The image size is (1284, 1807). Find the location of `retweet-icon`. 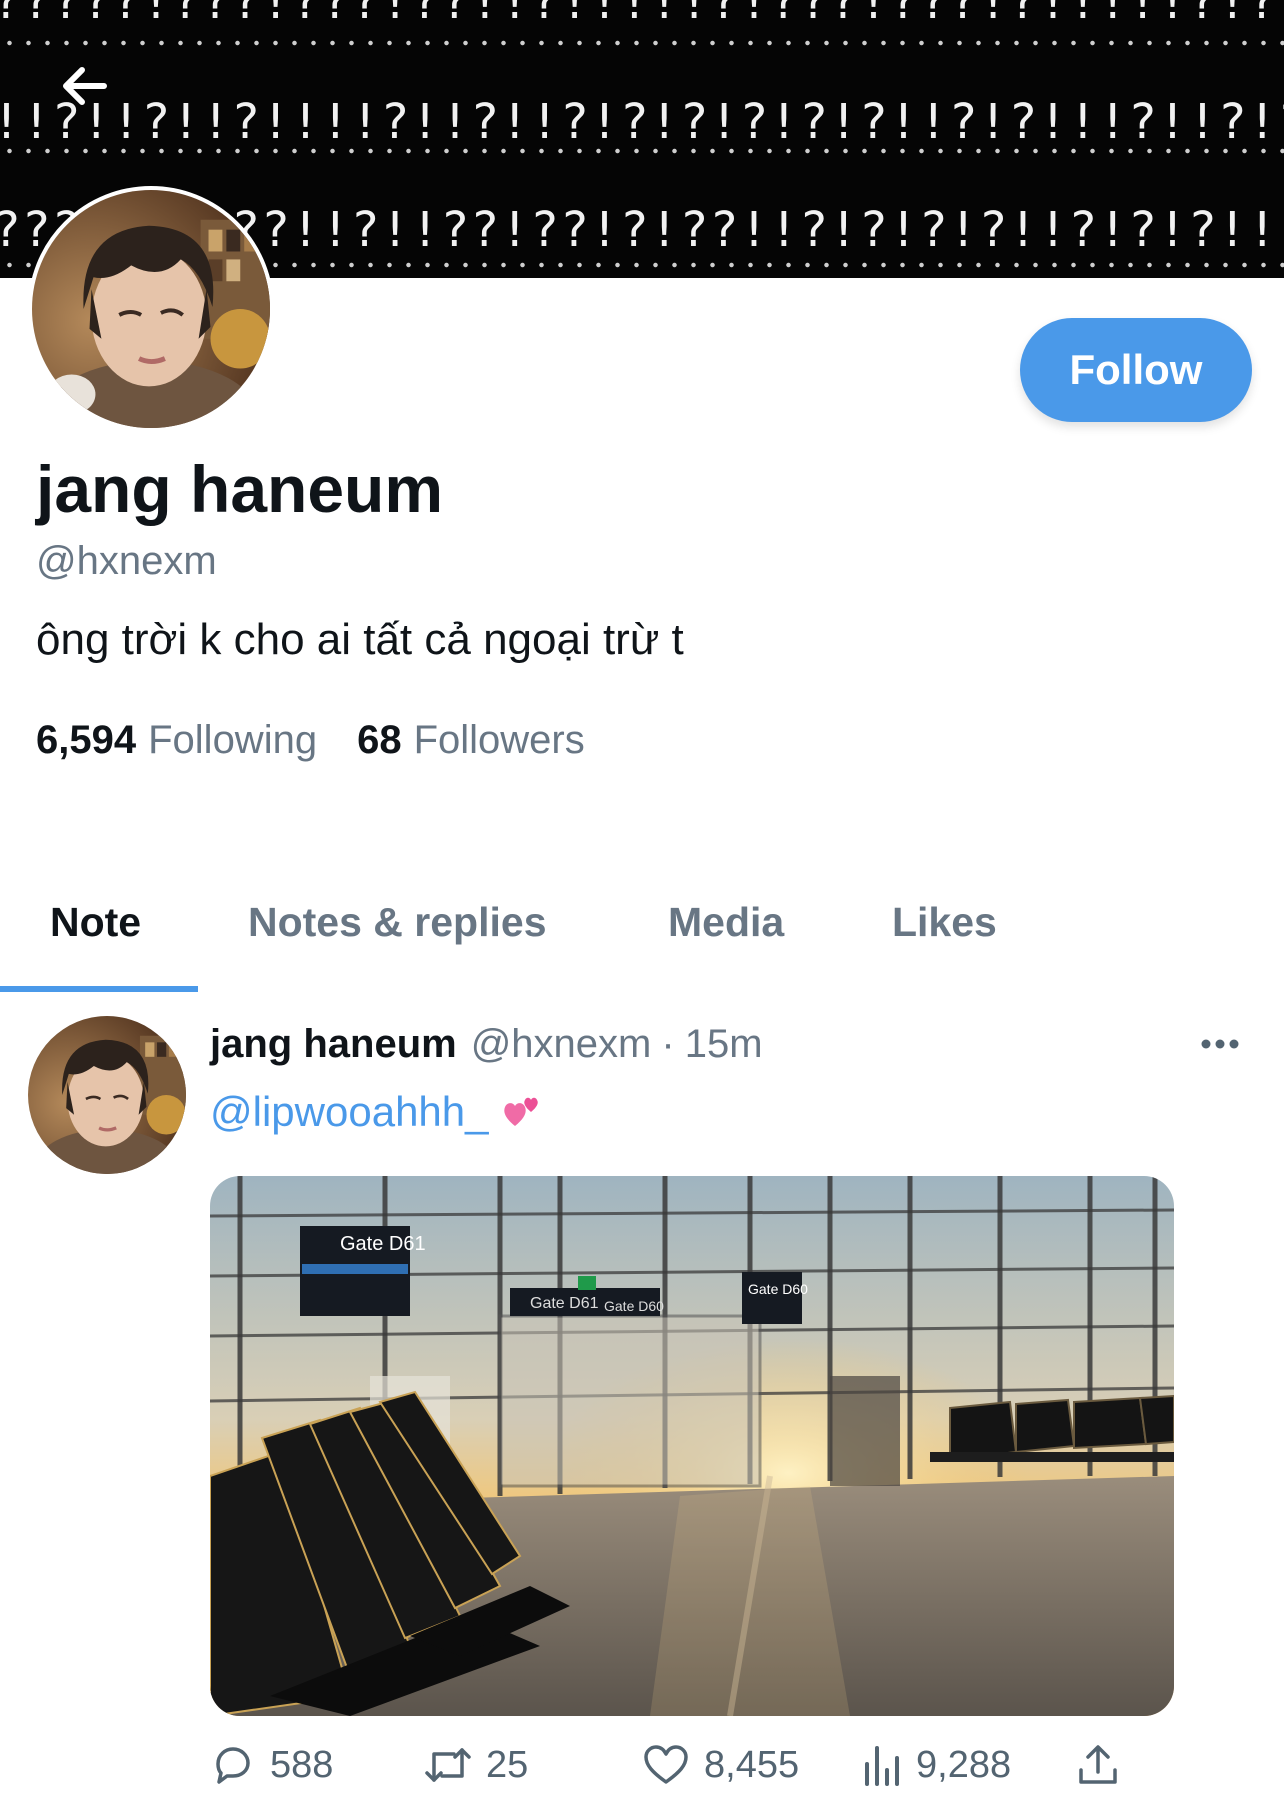

retweet-icon is located at coordinates (448, 1765).